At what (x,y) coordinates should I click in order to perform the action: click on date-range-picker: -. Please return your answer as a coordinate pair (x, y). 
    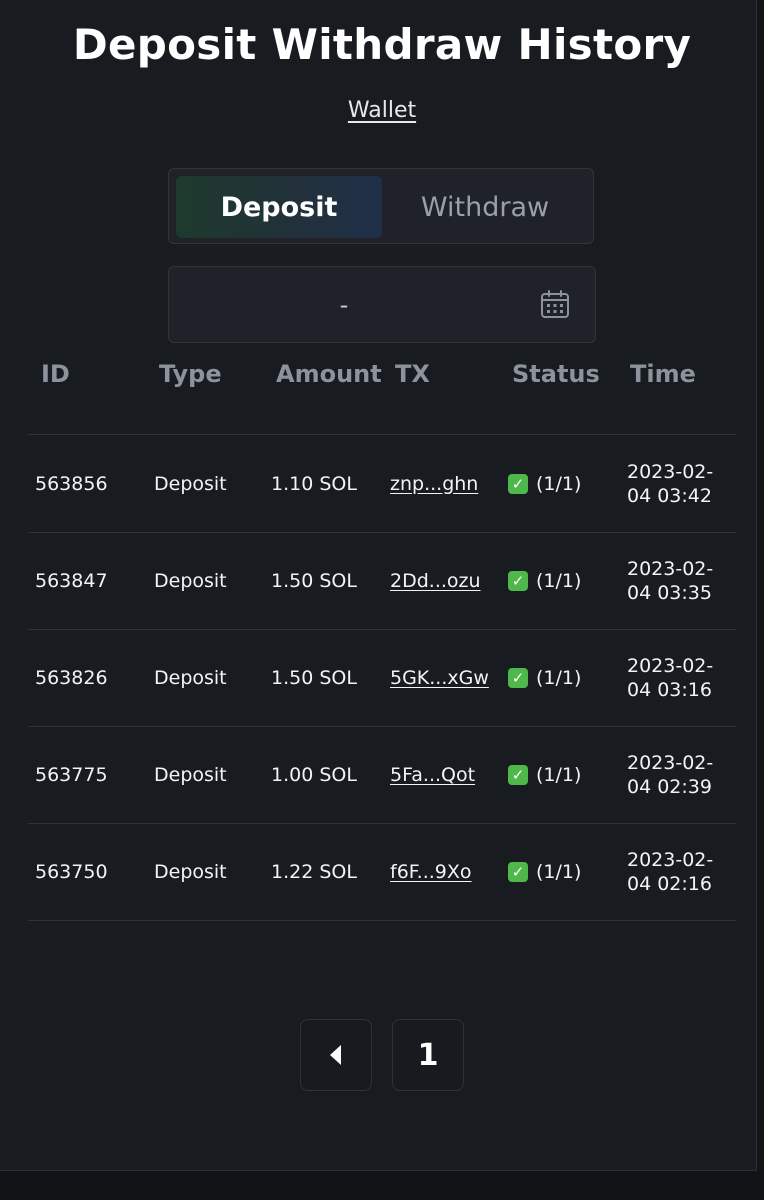
    Looking at the image, I should click on (382, 304).